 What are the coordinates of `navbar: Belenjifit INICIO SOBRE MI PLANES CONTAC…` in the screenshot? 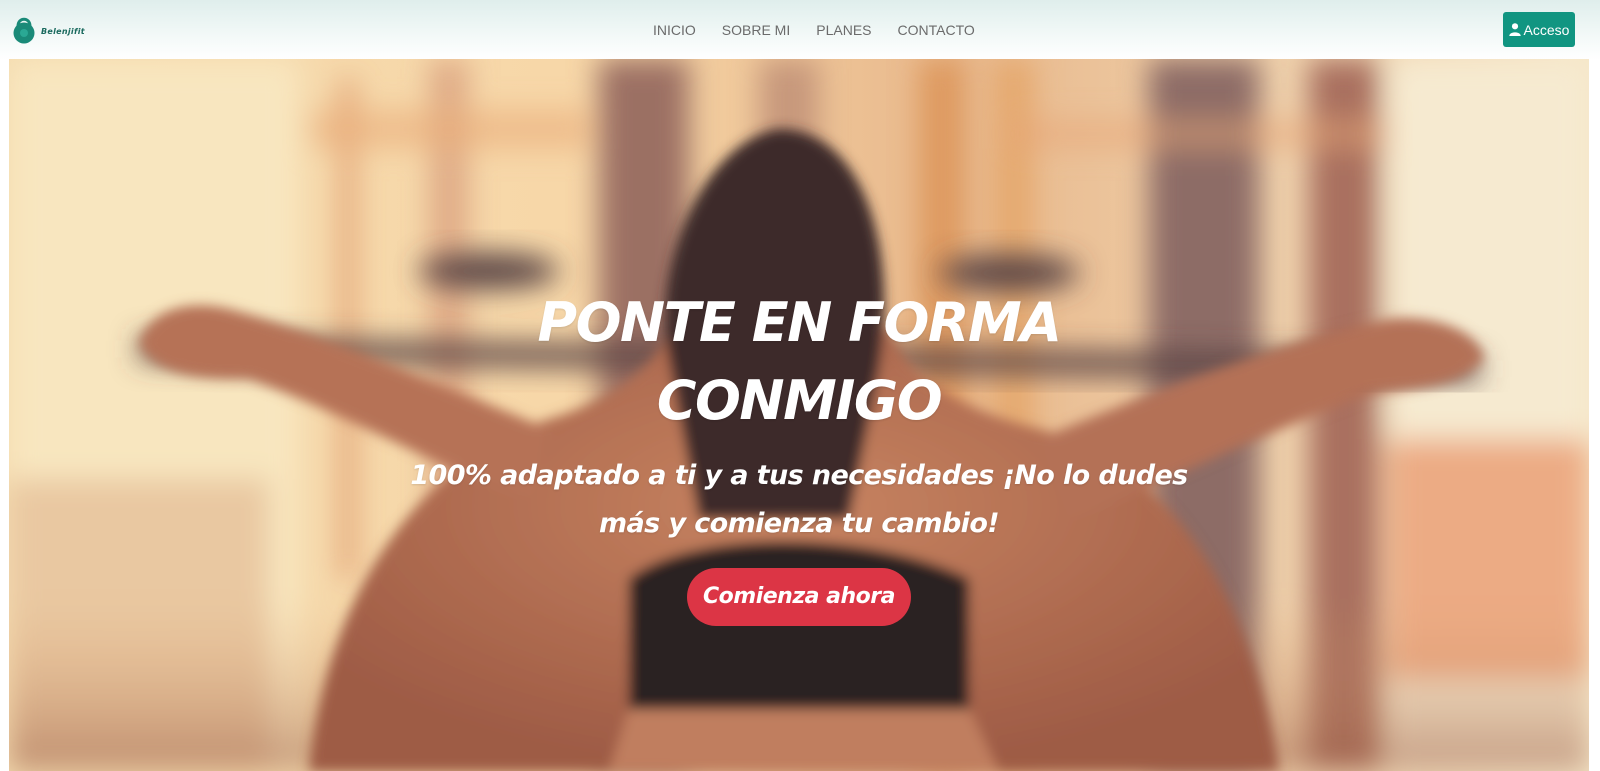 It's located at (800, 30).